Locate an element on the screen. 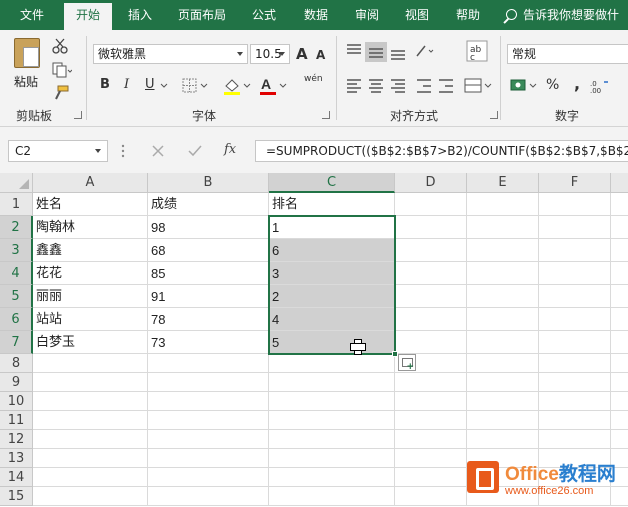 The width and height of the screenshot is (628, 507). row-header-6: 6 is located at coordinates (16, 319).